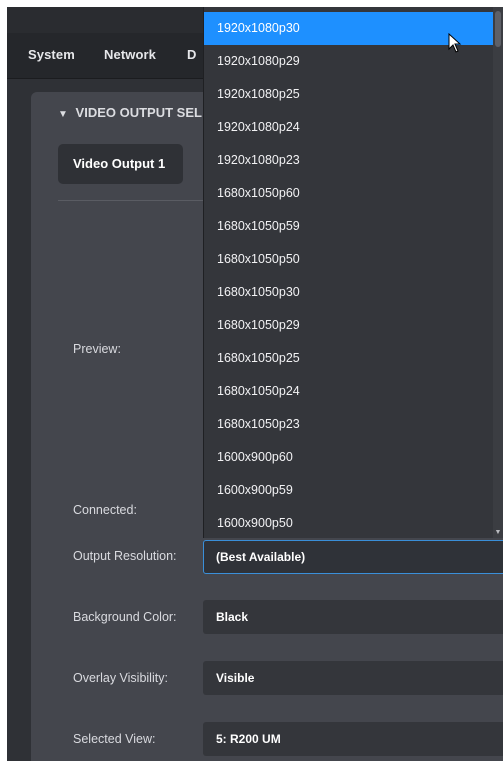  Describe the element at coordinates (125, 617) in the screenshot. I see `background-color-label: Background Color:` at that location.